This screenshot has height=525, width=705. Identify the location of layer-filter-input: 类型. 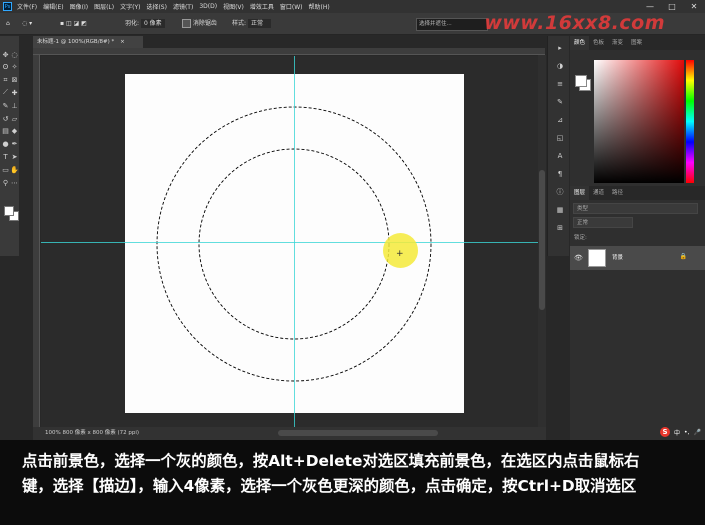
(635, 208).